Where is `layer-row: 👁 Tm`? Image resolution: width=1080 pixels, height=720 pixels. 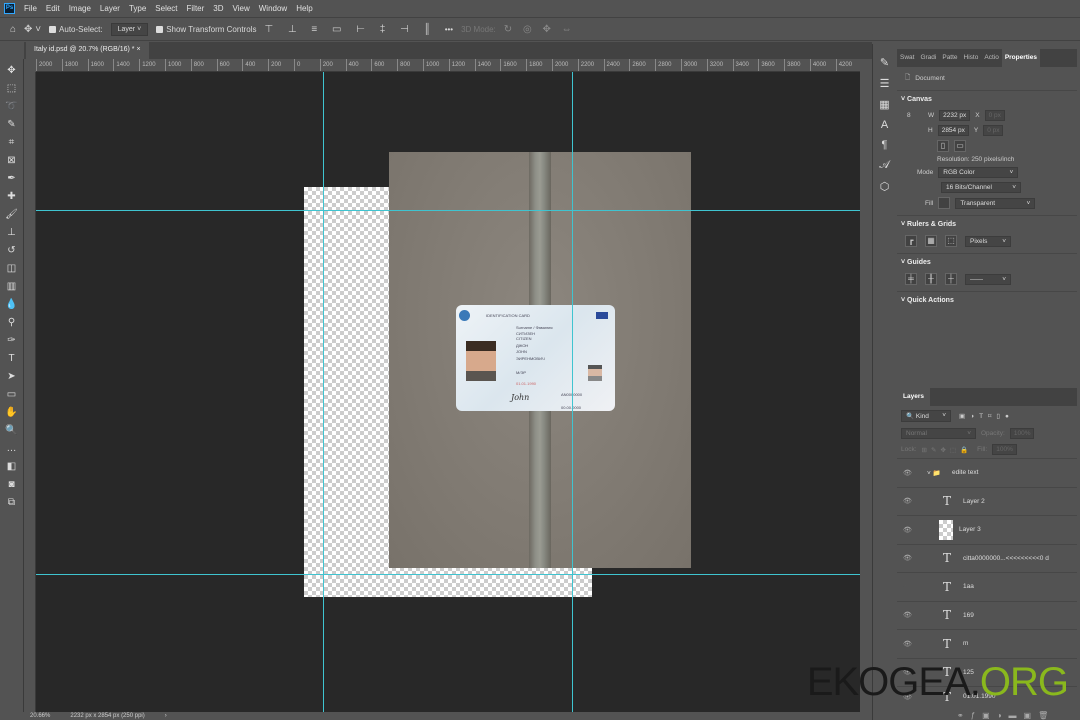 layer-row: 👁 Tm is located at coordinates (987, 643).